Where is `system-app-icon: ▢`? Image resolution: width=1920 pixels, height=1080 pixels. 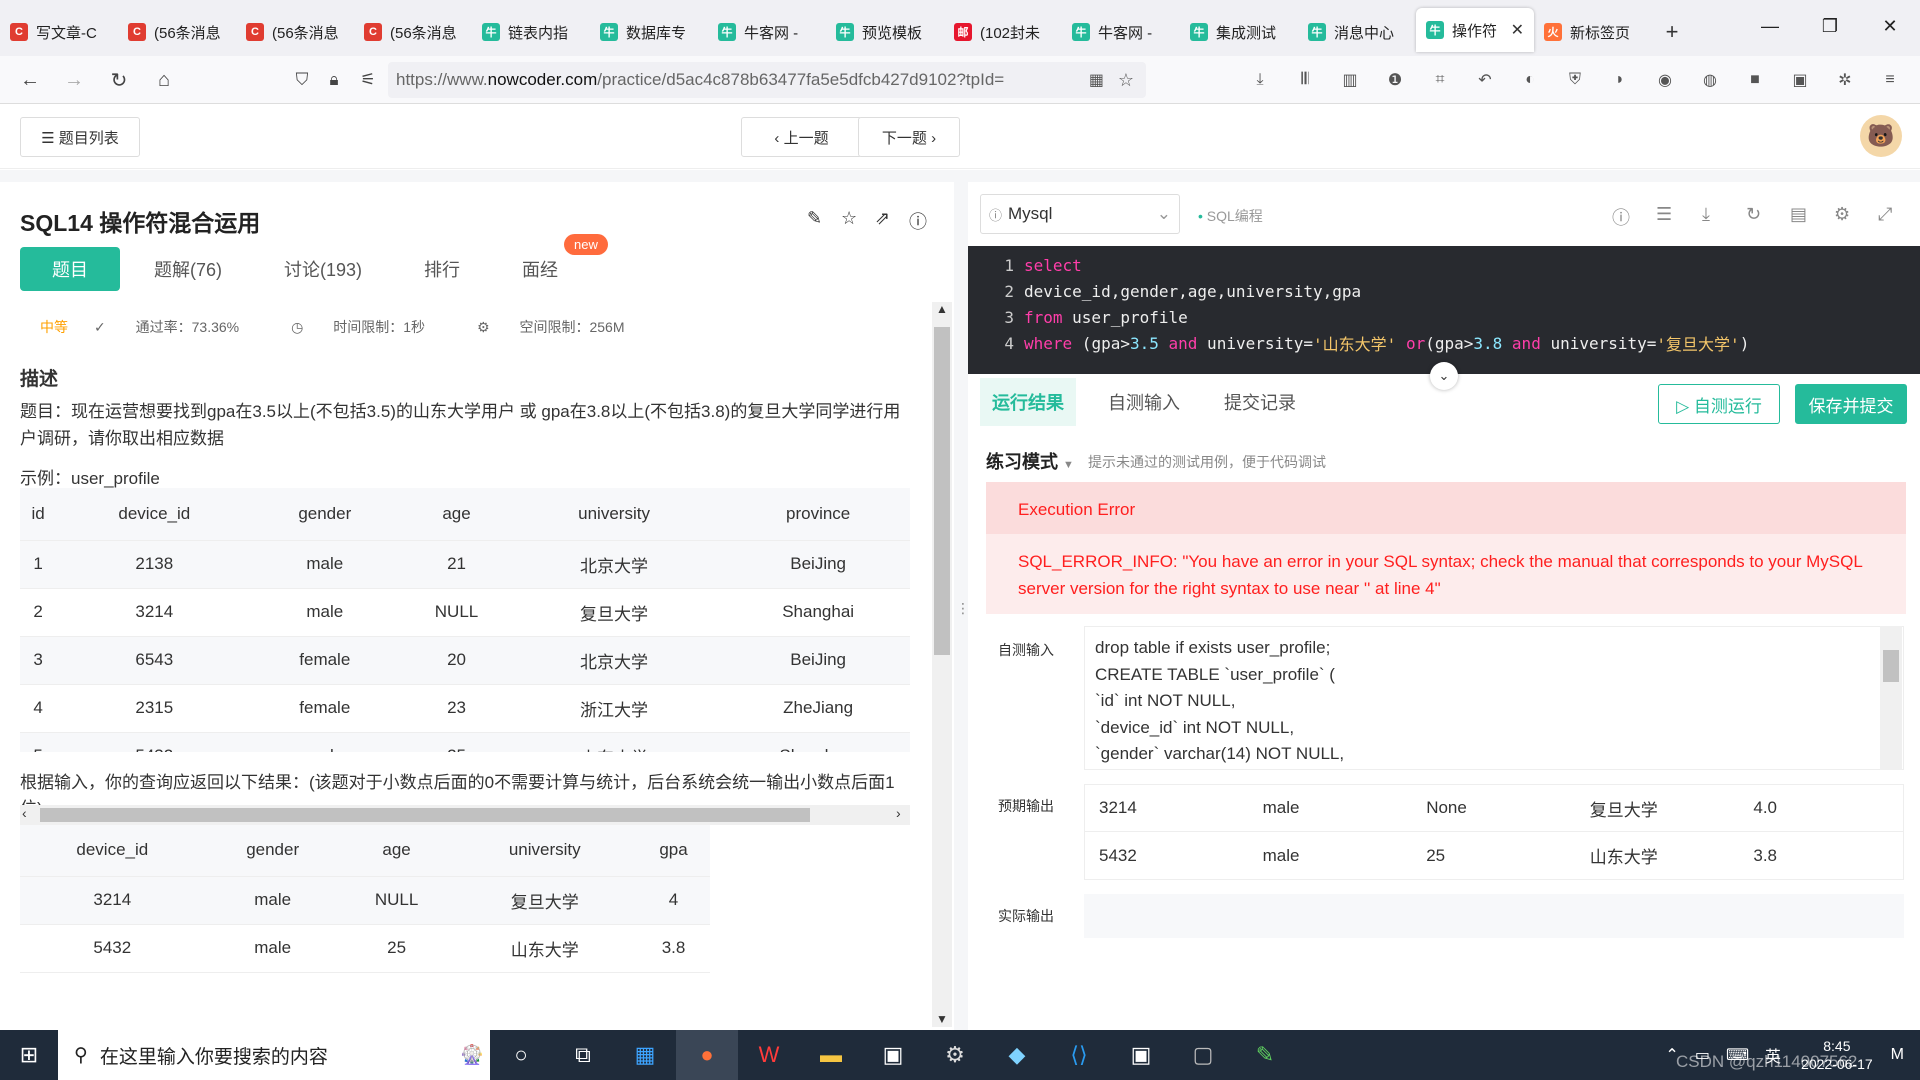 system-app-icon: ▢ is located at coordinates (1203, 1055).